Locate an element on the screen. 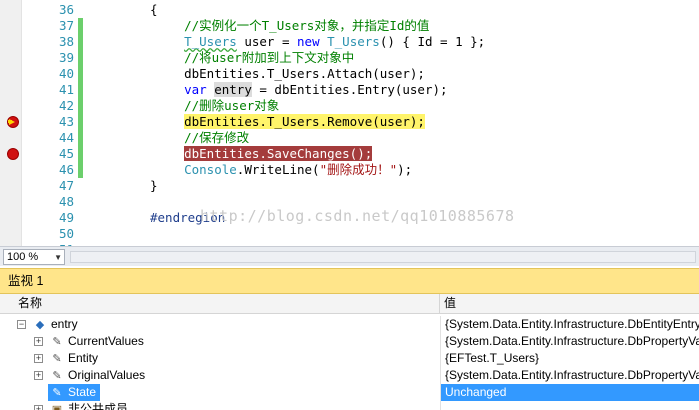  horizontal-scrollbar is located at coordinates (383, 257).